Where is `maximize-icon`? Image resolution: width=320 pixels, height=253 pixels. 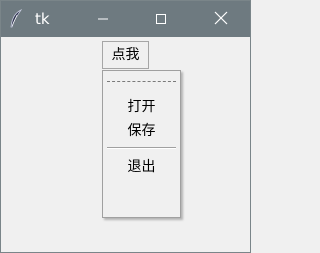
maximize-icon is located at coordinates (161, 19).